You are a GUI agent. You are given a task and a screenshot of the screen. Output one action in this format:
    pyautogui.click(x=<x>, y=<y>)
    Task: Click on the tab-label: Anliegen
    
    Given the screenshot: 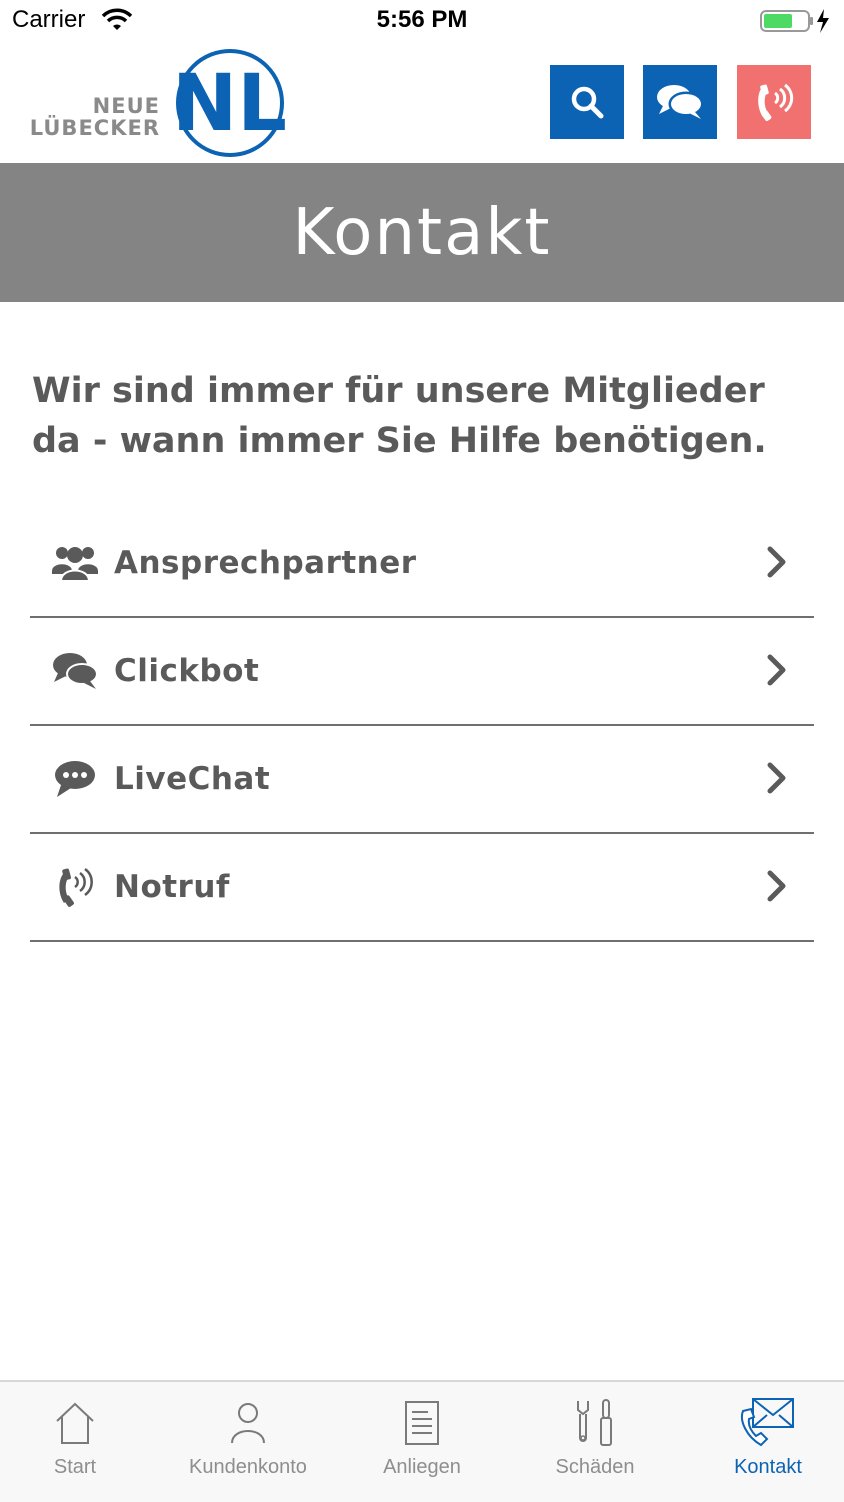 What is the action you would take?
    pyautogui.click(x=422, y=1467)
    